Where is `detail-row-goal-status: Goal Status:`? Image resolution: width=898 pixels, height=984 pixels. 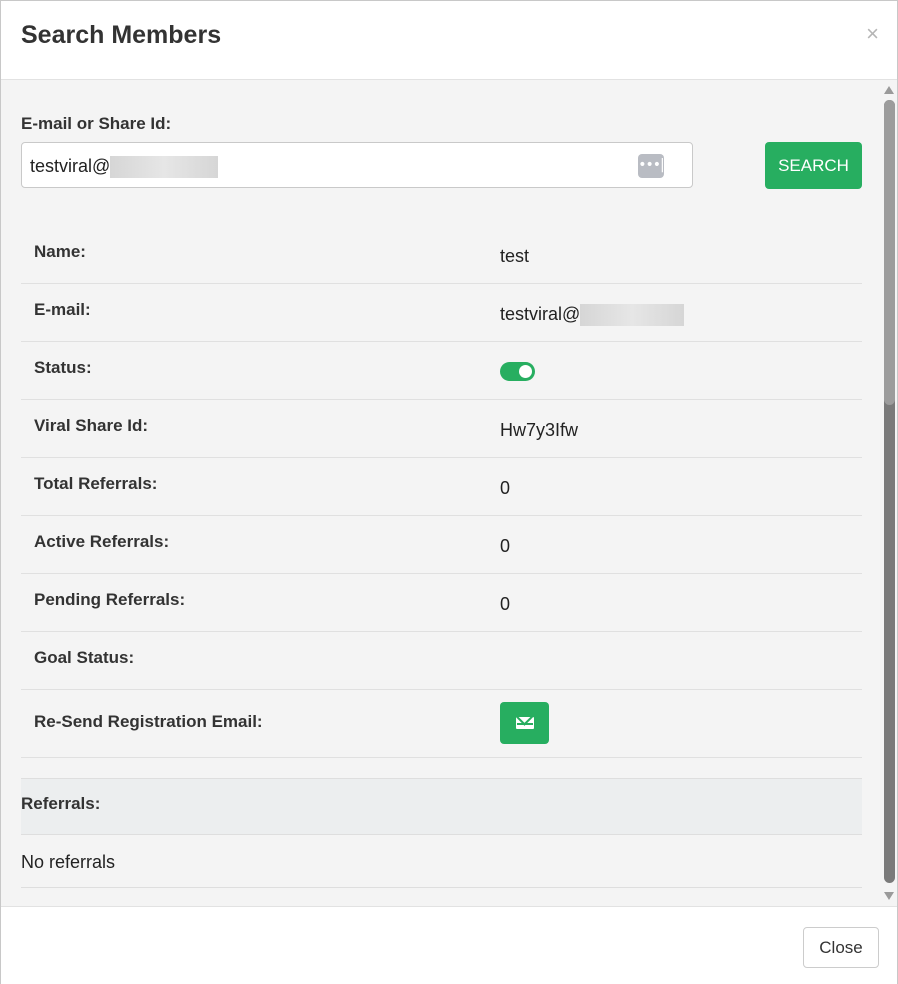
detail-row-goal-status: Goal Status: is located at coordinates (441, 661).